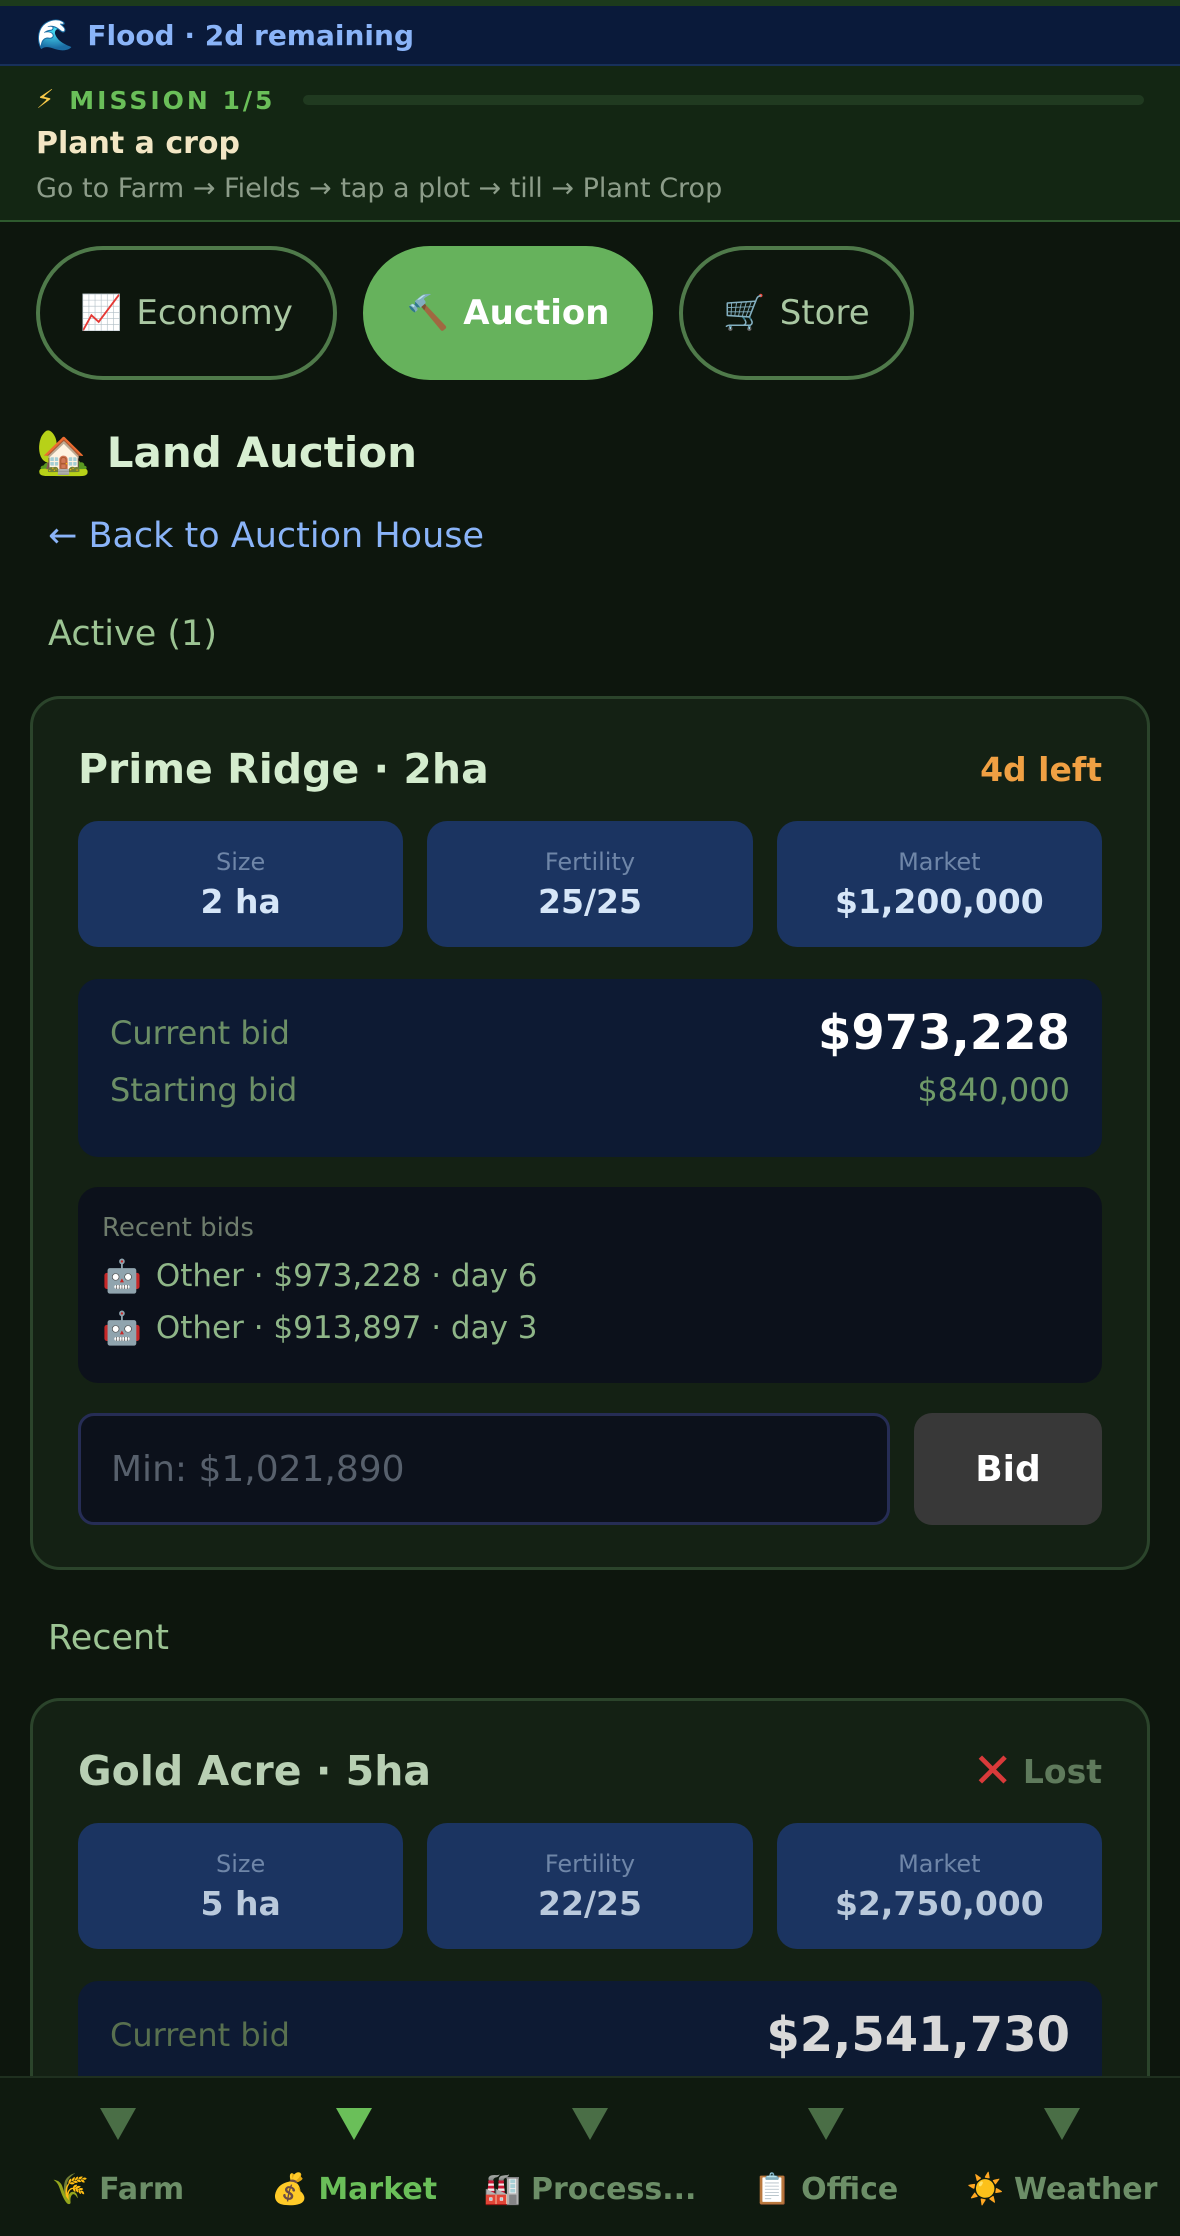 The width and height of the screenshot is (1180, 2236). I want to click on nav-label: Office, so click(850, 2189).